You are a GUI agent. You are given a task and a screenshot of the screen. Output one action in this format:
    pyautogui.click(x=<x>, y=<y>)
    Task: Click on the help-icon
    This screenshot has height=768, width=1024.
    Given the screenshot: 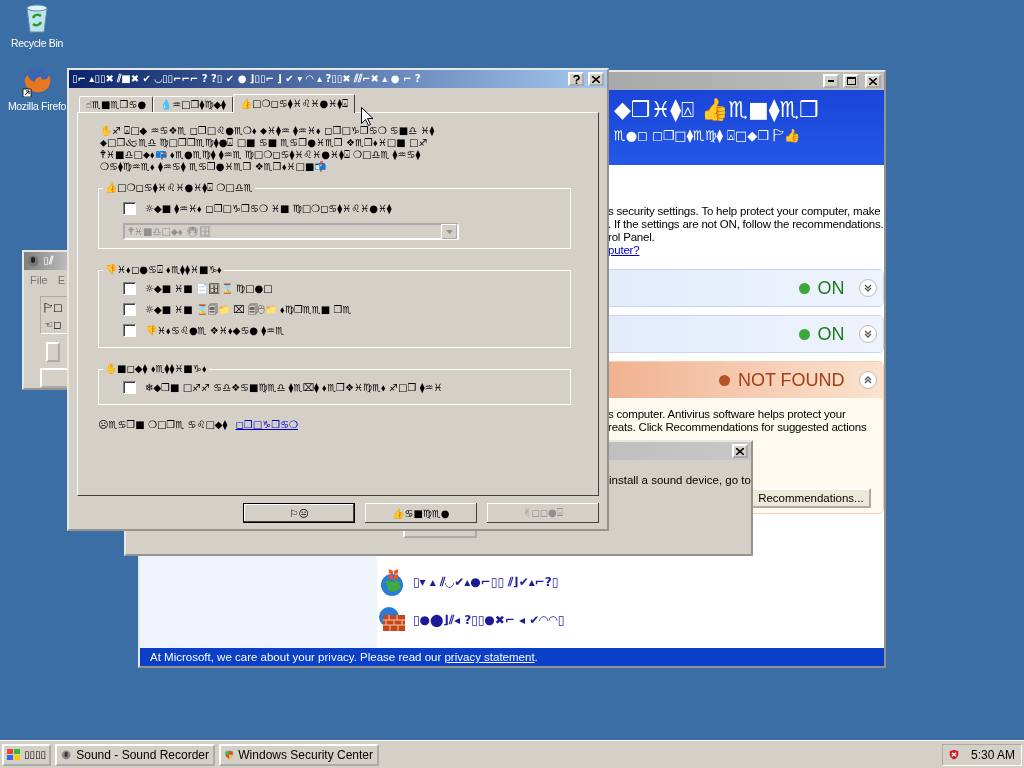 What is the action you would take?
    pyautogui.click(x=576, y=79)
    